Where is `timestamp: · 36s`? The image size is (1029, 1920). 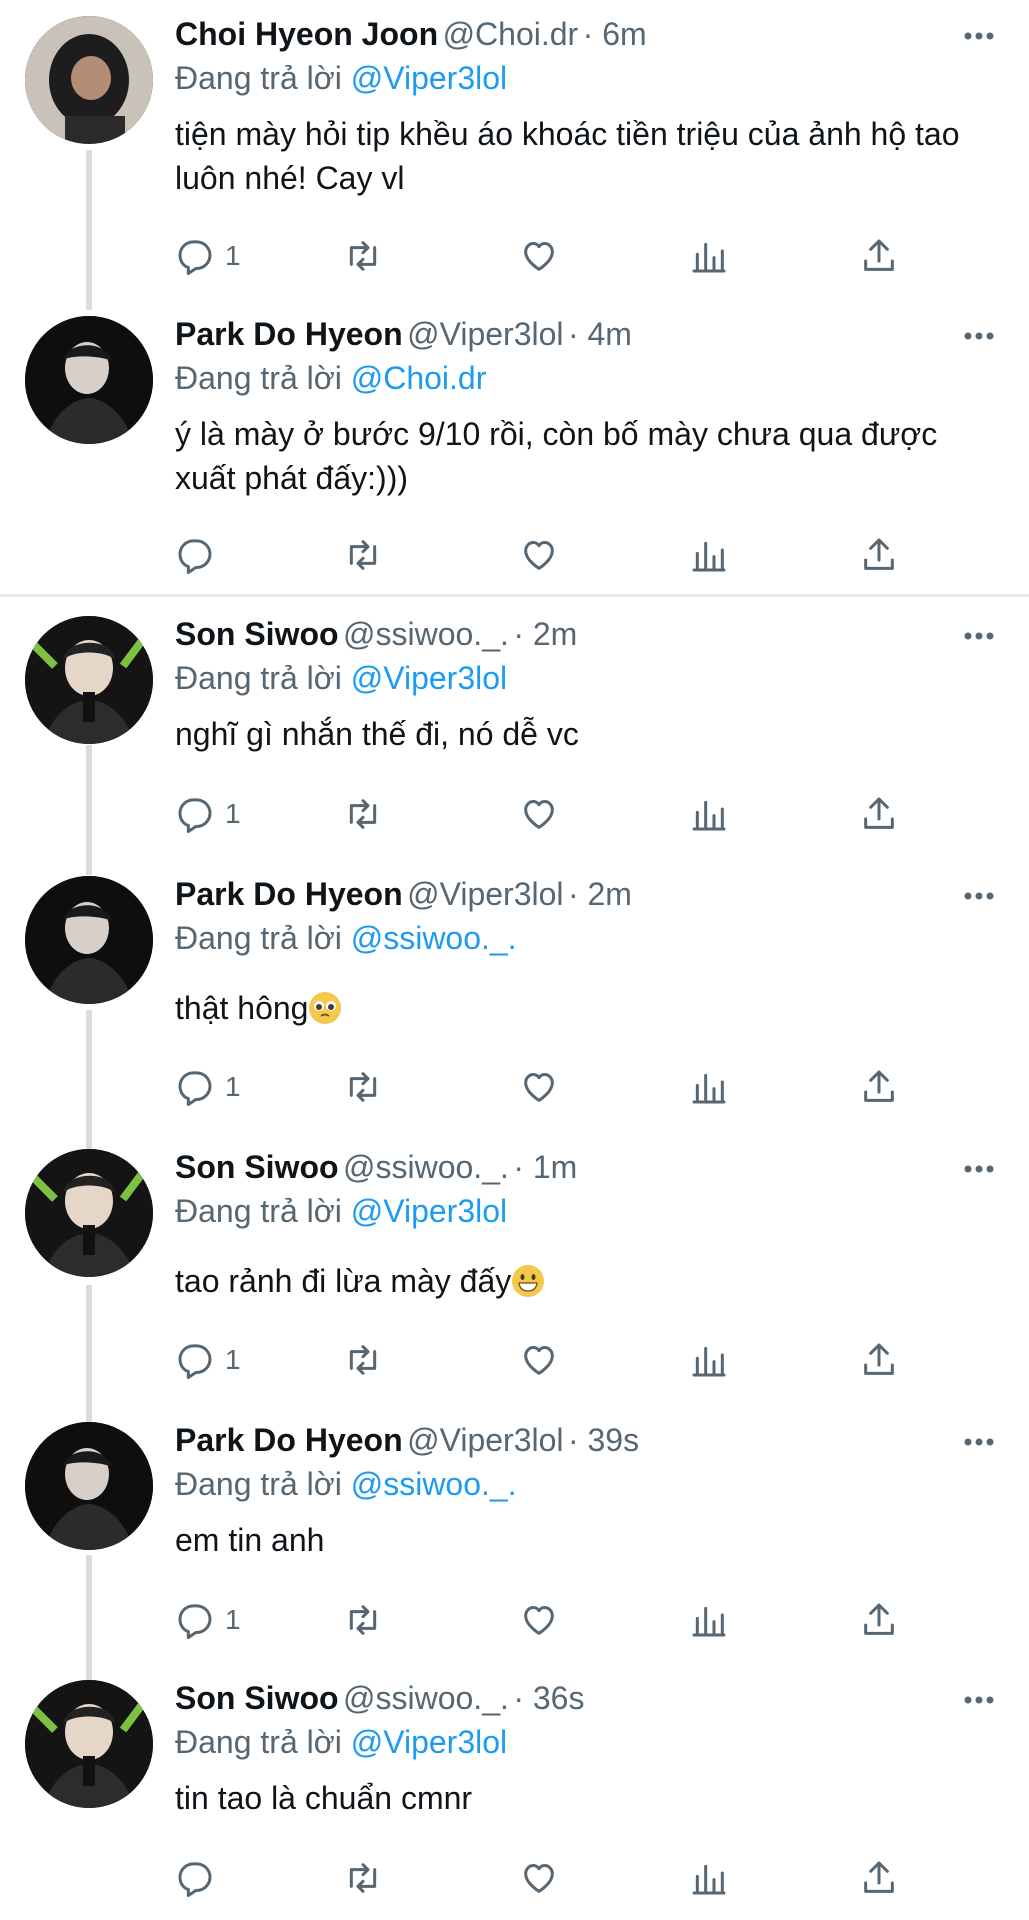
timestamp: · 36s is located at coordinates (548, 1698).